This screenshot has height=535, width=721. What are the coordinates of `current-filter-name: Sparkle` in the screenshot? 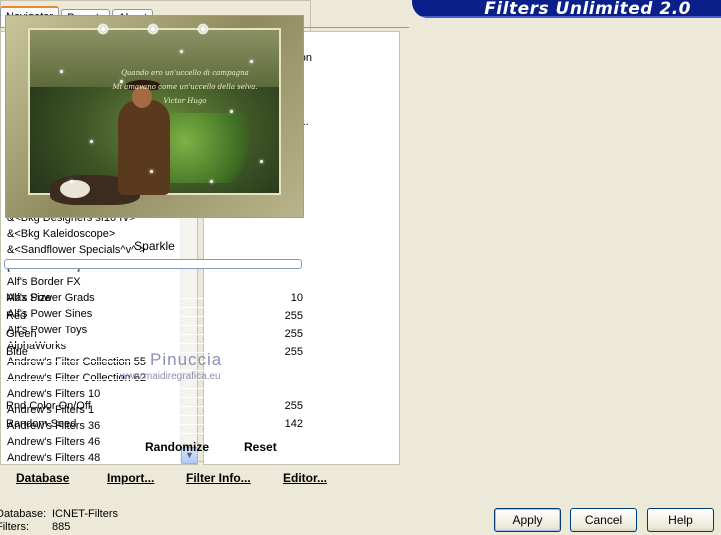 It's located at (154, 246).